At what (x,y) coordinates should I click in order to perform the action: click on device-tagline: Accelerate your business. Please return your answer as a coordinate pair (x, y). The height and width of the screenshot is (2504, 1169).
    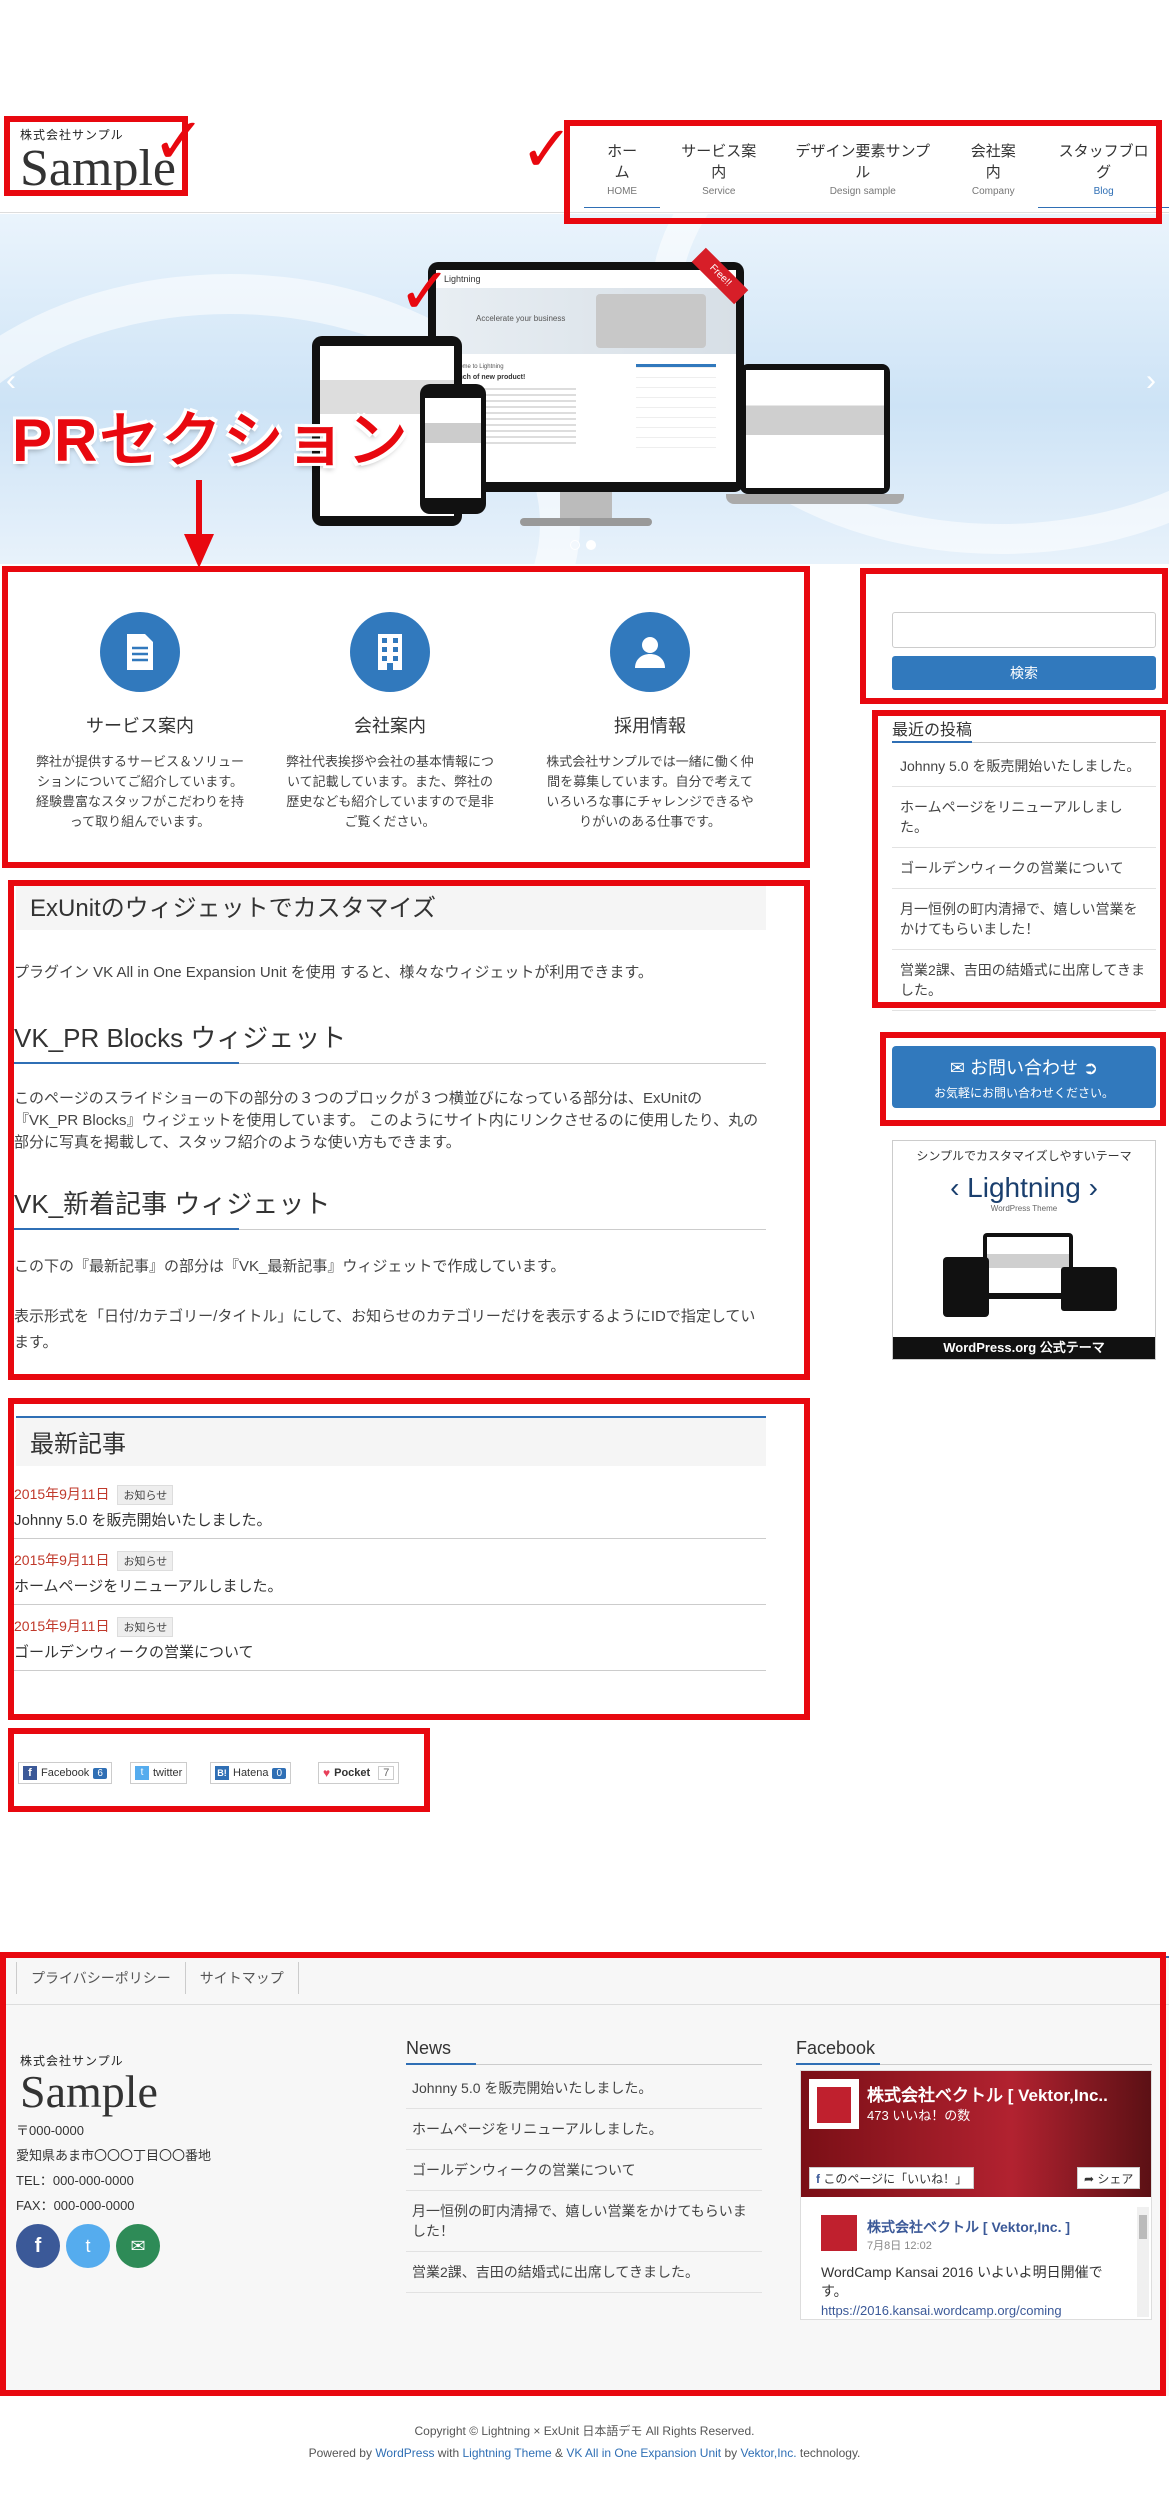
    Looking at the image, I should click on (521, 318).